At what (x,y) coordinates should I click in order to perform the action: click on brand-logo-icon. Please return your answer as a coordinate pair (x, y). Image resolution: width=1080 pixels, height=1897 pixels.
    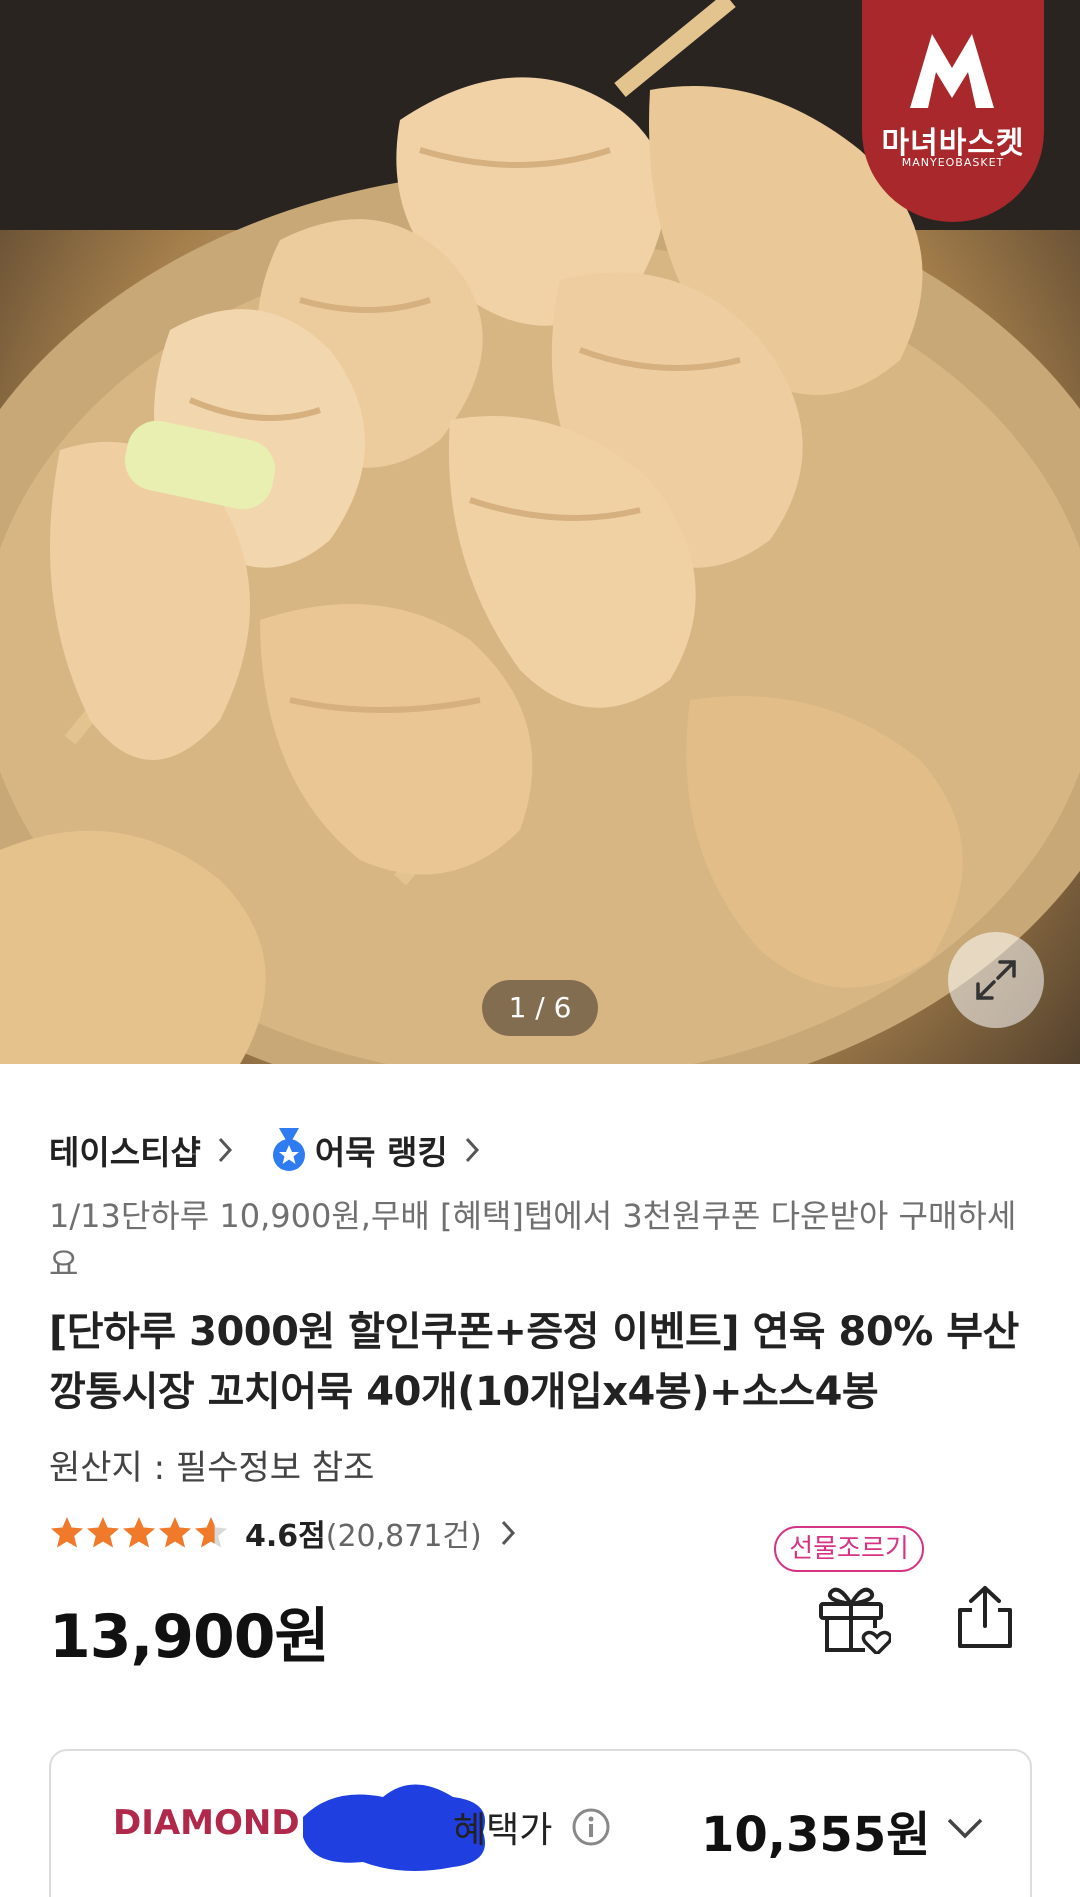
    Looking at the image, I should click on (952, 71).